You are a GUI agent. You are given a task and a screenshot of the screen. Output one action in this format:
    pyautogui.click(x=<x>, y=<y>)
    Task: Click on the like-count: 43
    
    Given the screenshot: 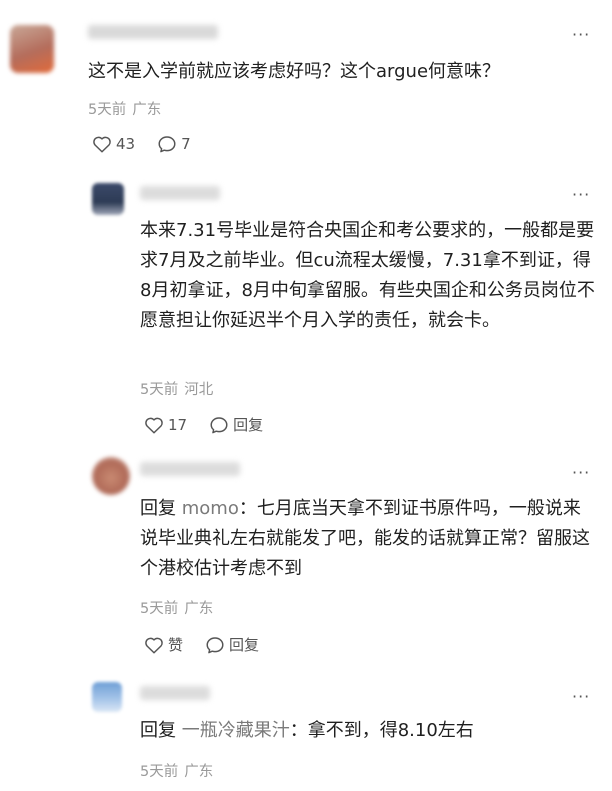 What is the action you would take?
    pyautogui.click(x=126, y=144)
    